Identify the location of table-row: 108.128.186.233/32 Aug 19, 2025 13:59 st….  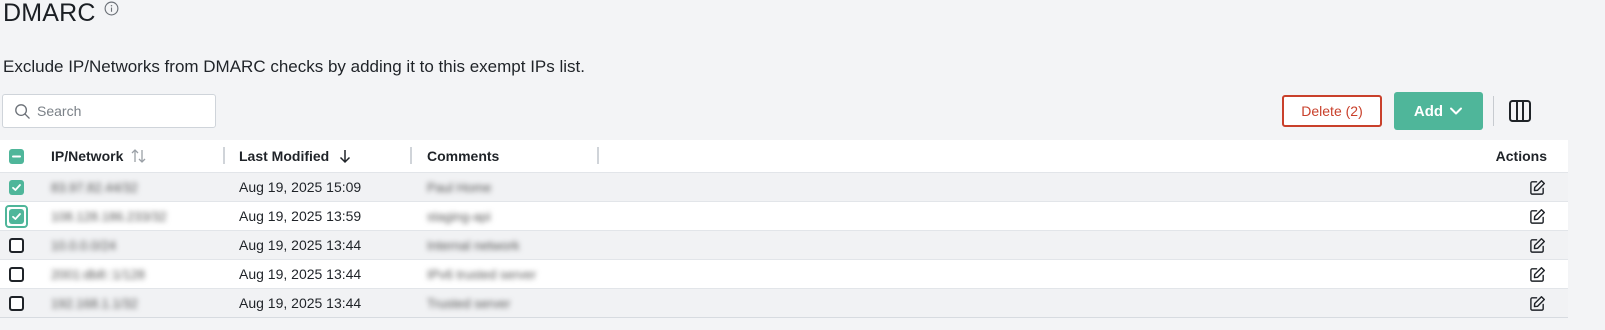
(784, 215).